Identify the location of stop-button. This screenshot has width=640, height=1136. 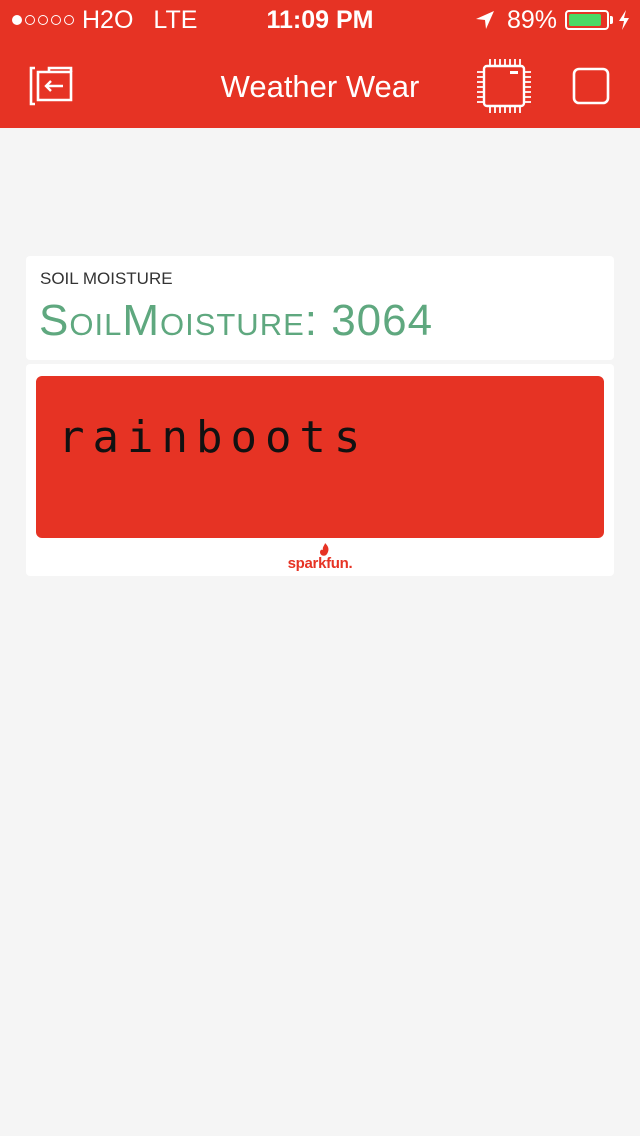
(591, 86).